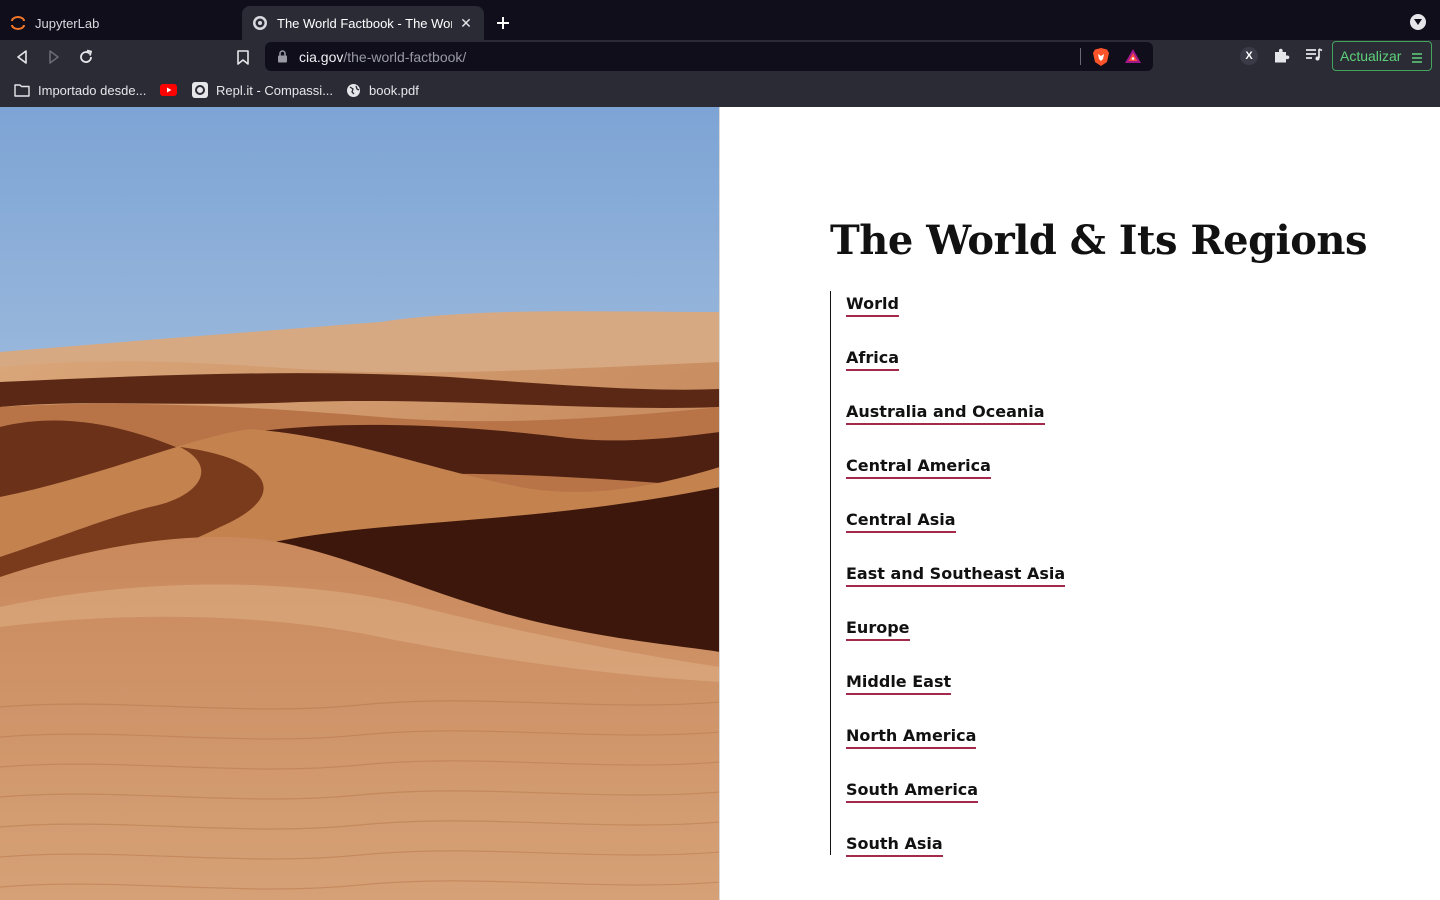 The width and height of the screenshot is (1440, 900). I want to click on playlist-icon, so click(1314, 57).